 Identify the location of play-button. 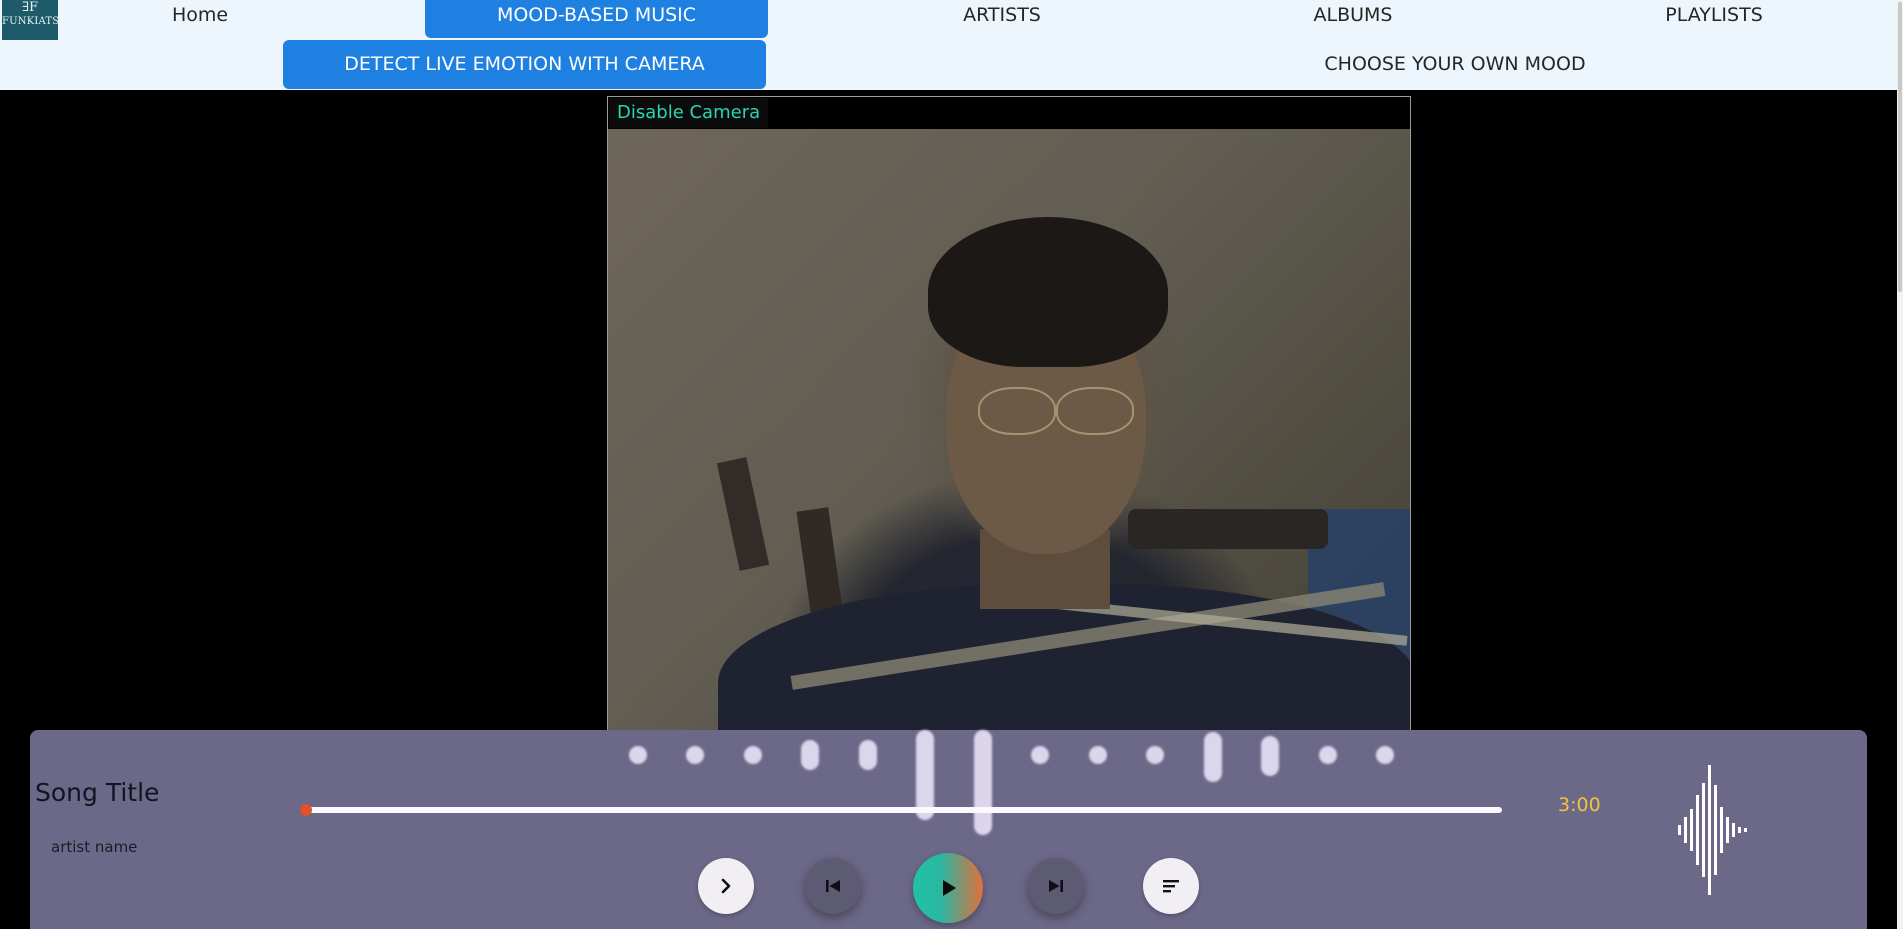
(948, 888).